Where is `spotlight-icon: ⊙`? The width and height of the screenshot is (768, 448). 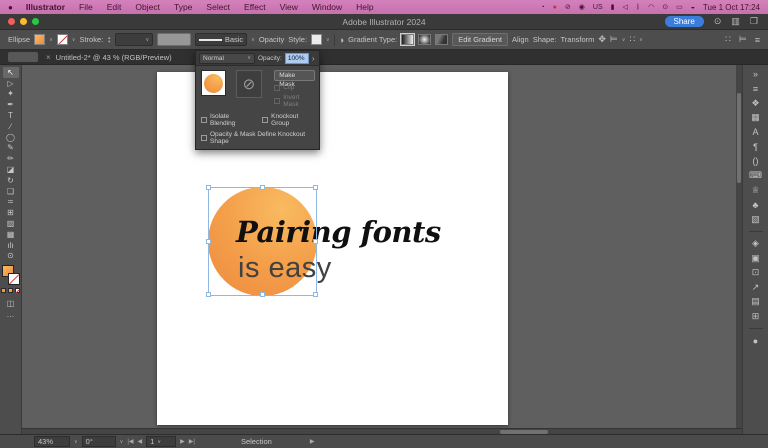
spotlight-icon: ⊙ is located at coordinates (665, 7).